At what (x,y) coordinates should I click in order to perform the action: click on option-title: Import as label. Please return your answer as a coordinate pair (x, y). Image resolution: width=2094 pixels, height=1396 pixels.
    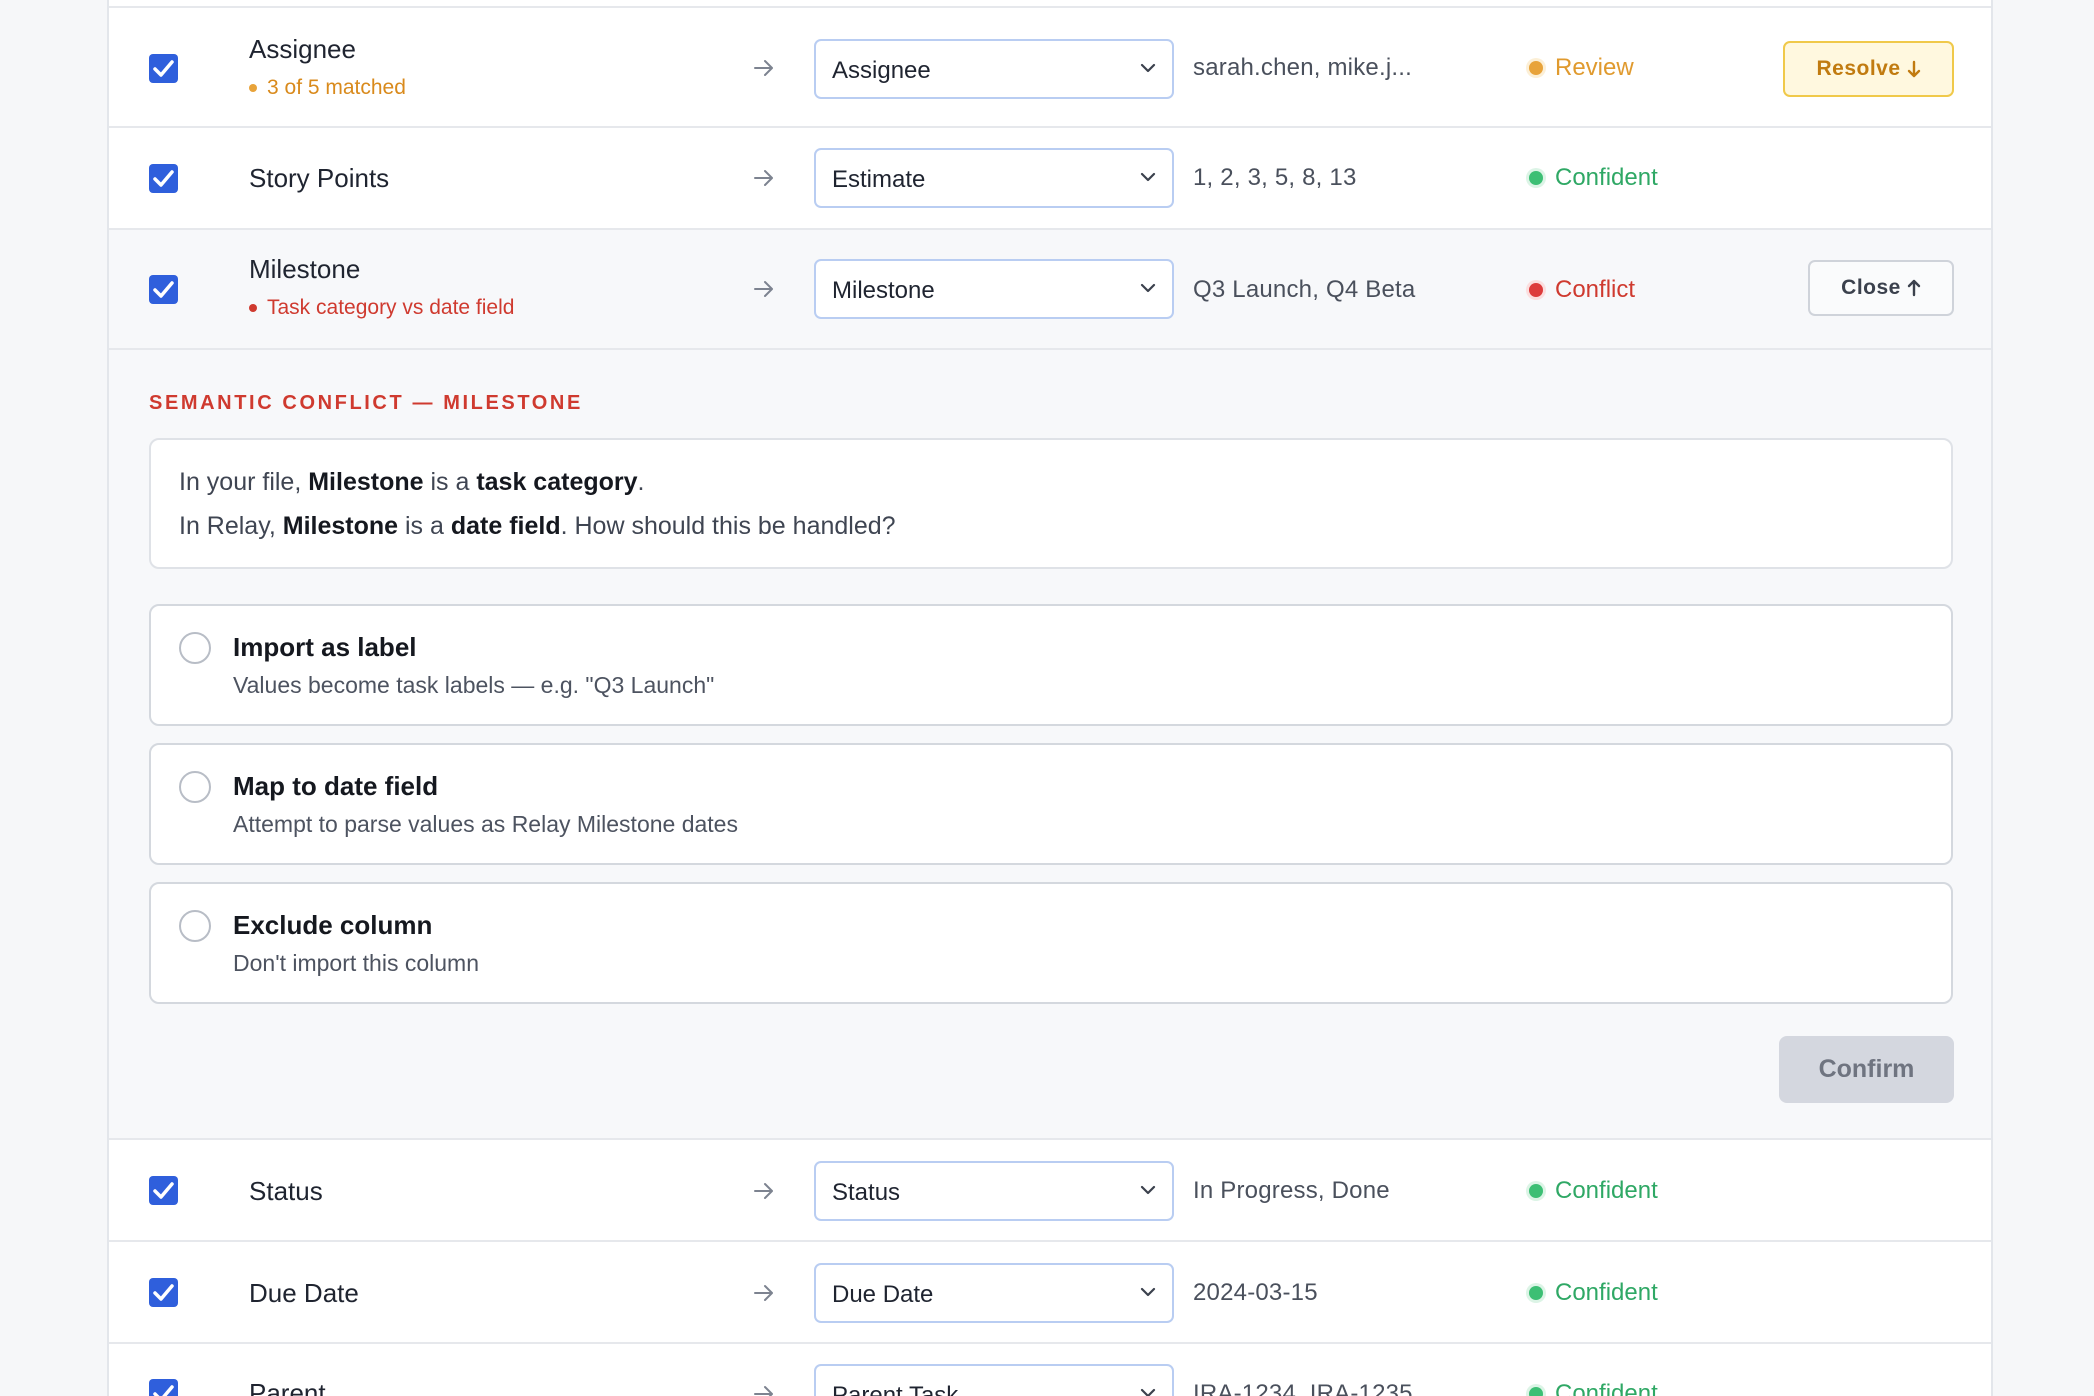
    Looking at the image, I should click on (325, 647).